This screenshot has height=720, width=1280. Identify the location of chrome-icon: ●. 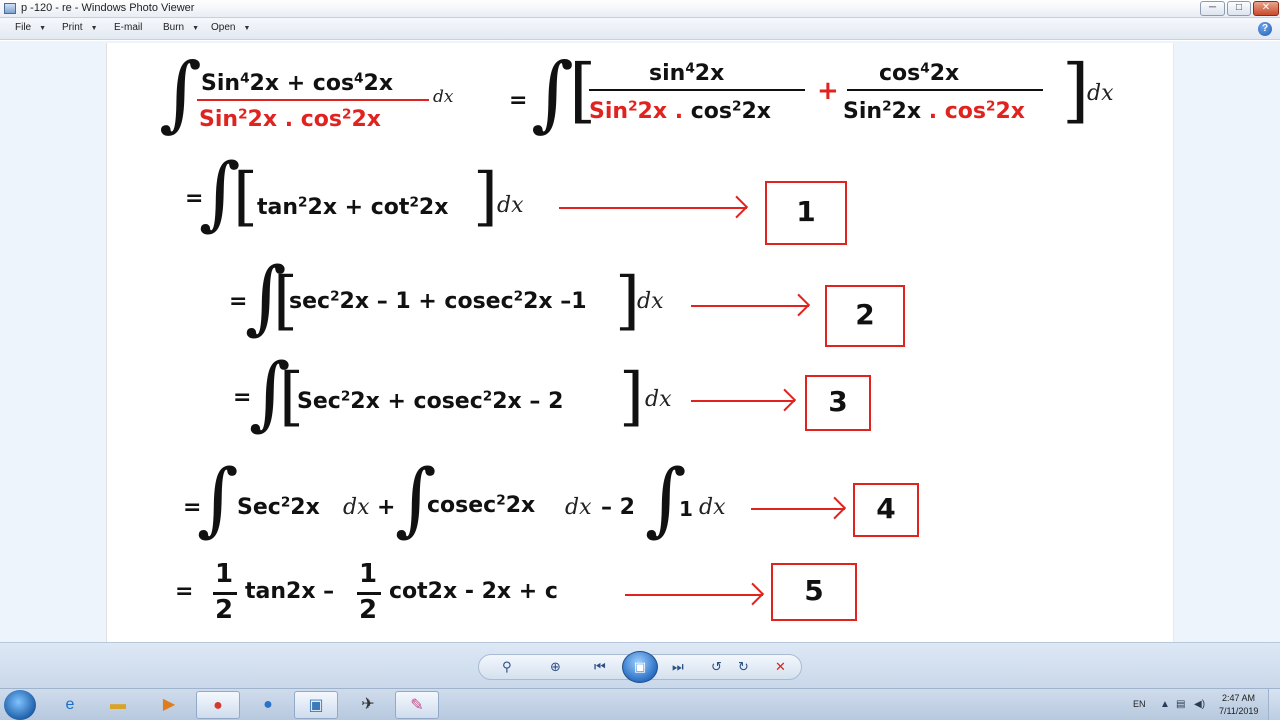
(218, 705).